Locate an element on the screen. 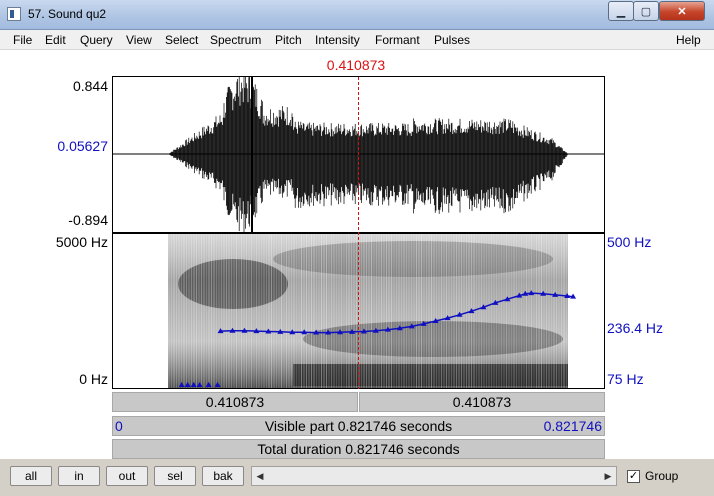 The image size is (714, 496). cursor-right-bar: 0.410873 is located at coordinates (482, 402).